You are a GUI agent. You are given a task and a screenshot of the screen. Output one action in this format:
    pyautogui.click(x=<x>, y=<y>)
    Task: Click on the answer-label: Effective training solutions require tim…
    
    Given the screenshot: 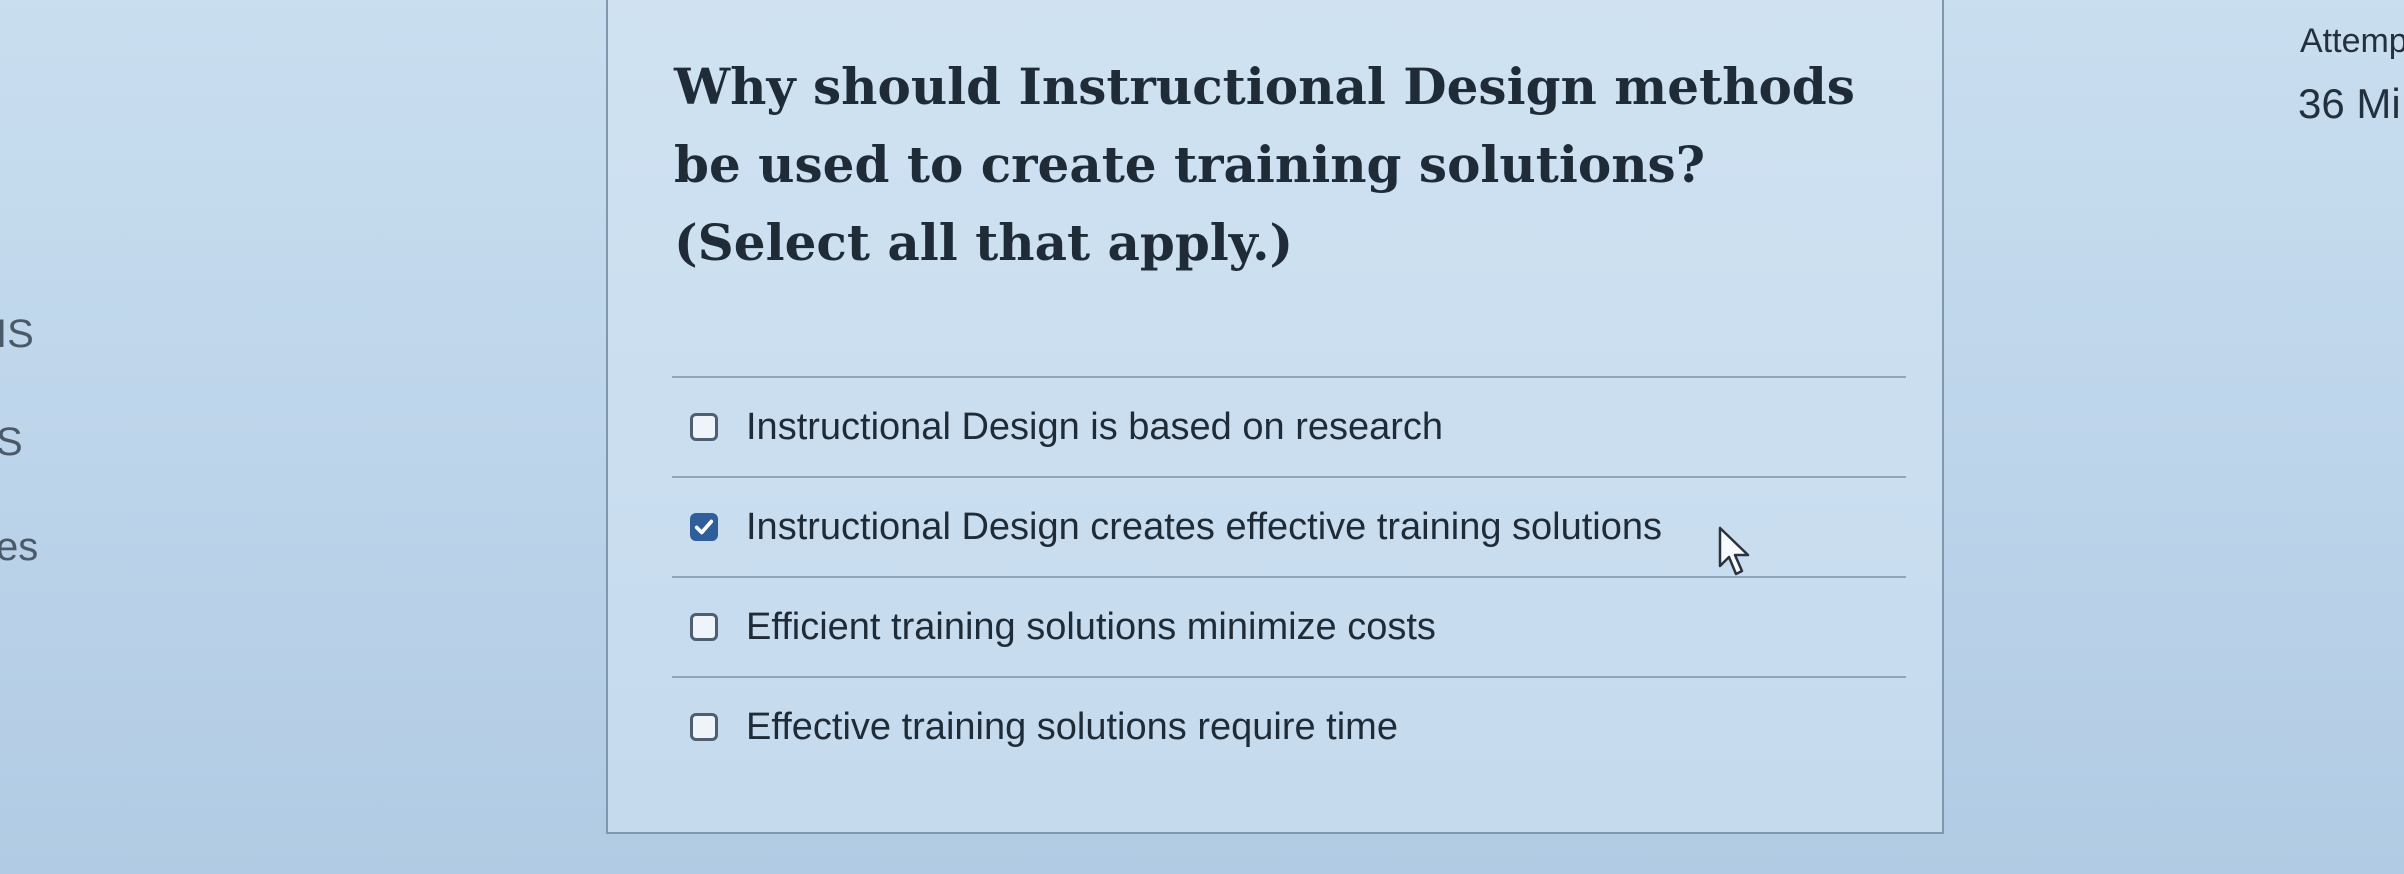 What is the action you would take?
    pyautogui.click(x=1072, y=726)
    